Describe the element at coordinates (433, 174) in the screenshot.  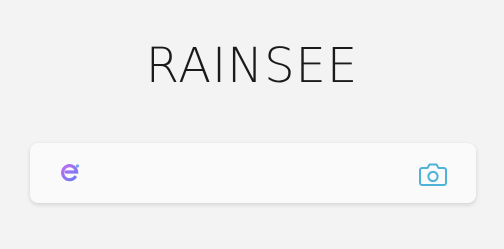
I see `camera-icon` at that location.